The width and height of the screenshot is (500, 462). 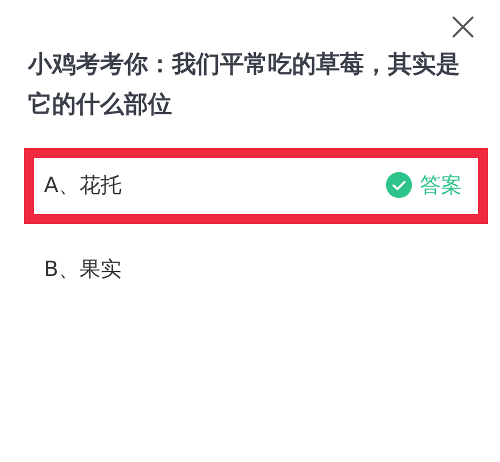 I want to click on question-text: 小鸡考考你：我们平常吃的草莓，其实是它的什么部位, so click(x=243, y=84).